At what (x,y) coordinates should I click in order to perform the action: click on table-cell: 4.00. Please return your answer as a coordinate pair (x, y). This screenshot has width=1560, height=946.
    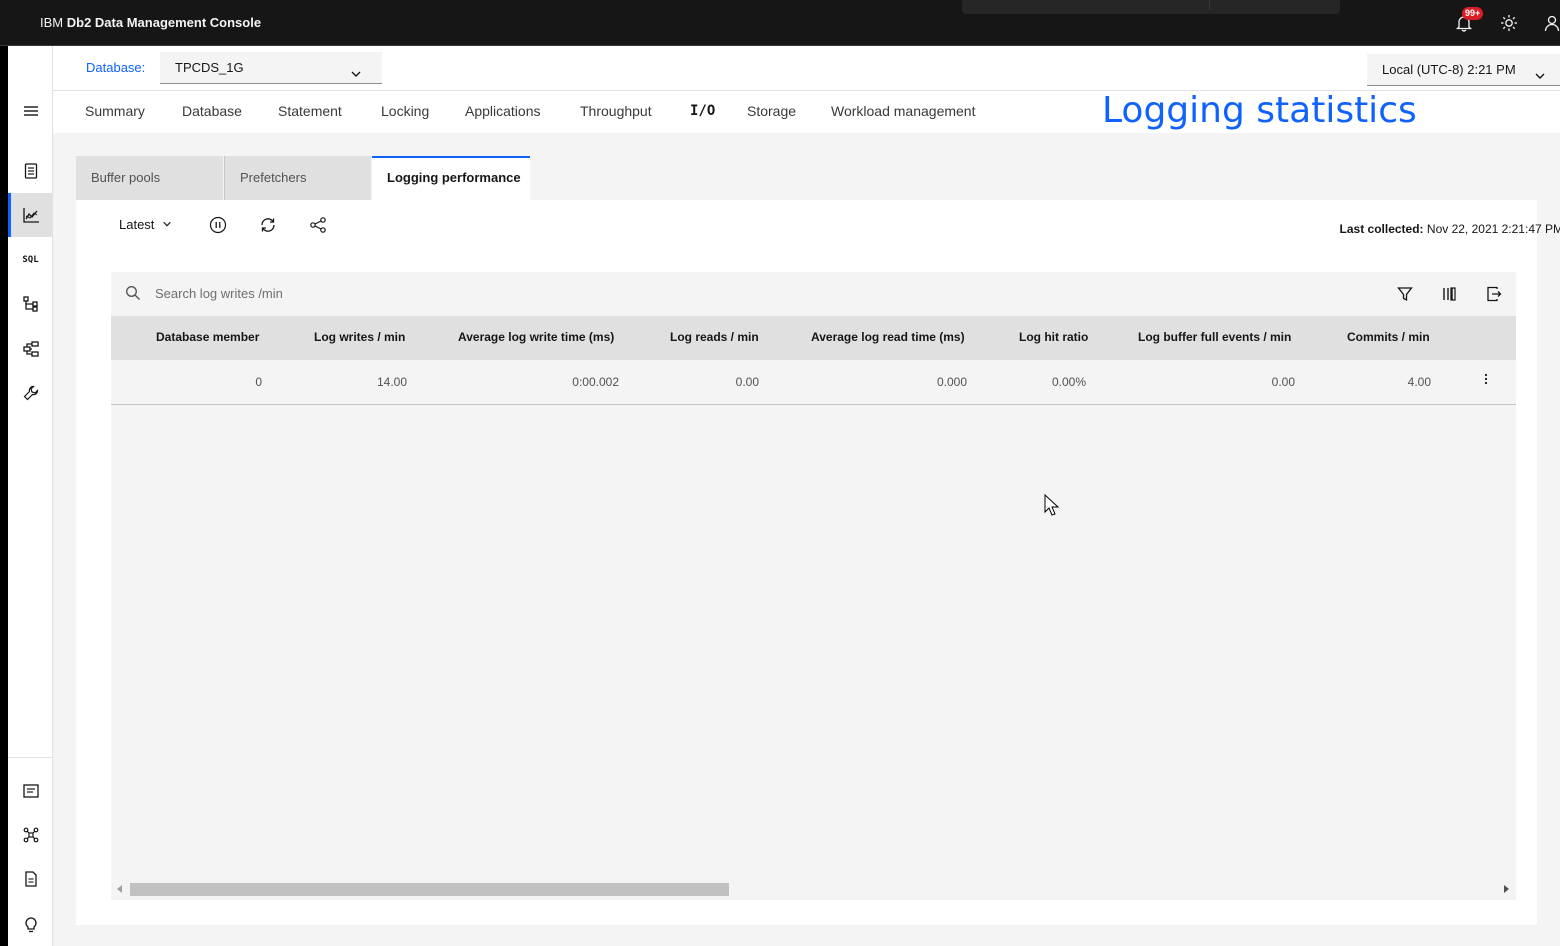
    Looking at the image, I should click on (1419, 382).